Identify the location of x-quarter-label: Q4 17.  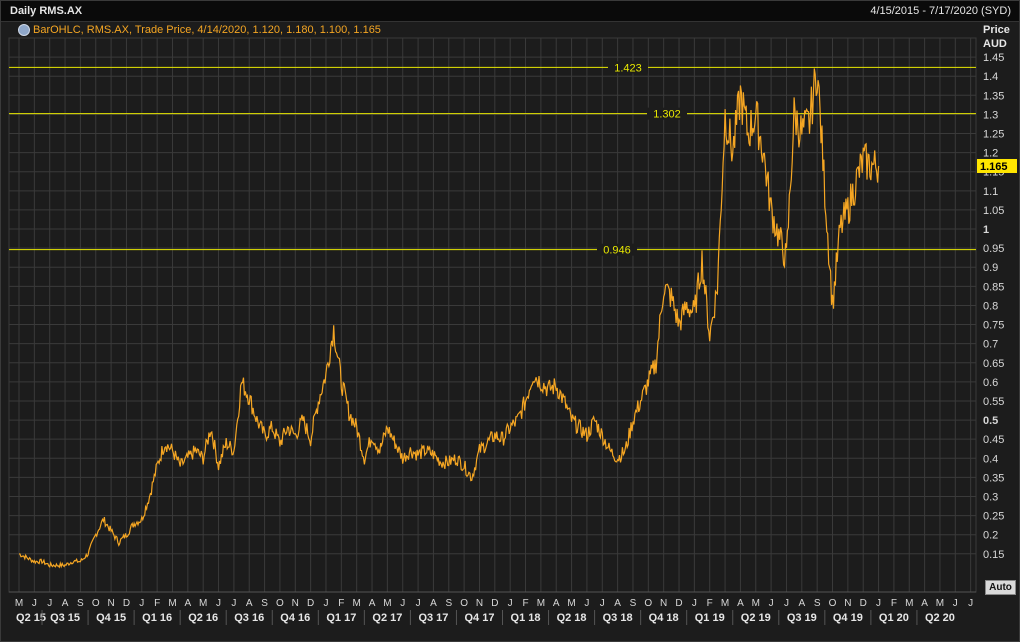
(479, 618).